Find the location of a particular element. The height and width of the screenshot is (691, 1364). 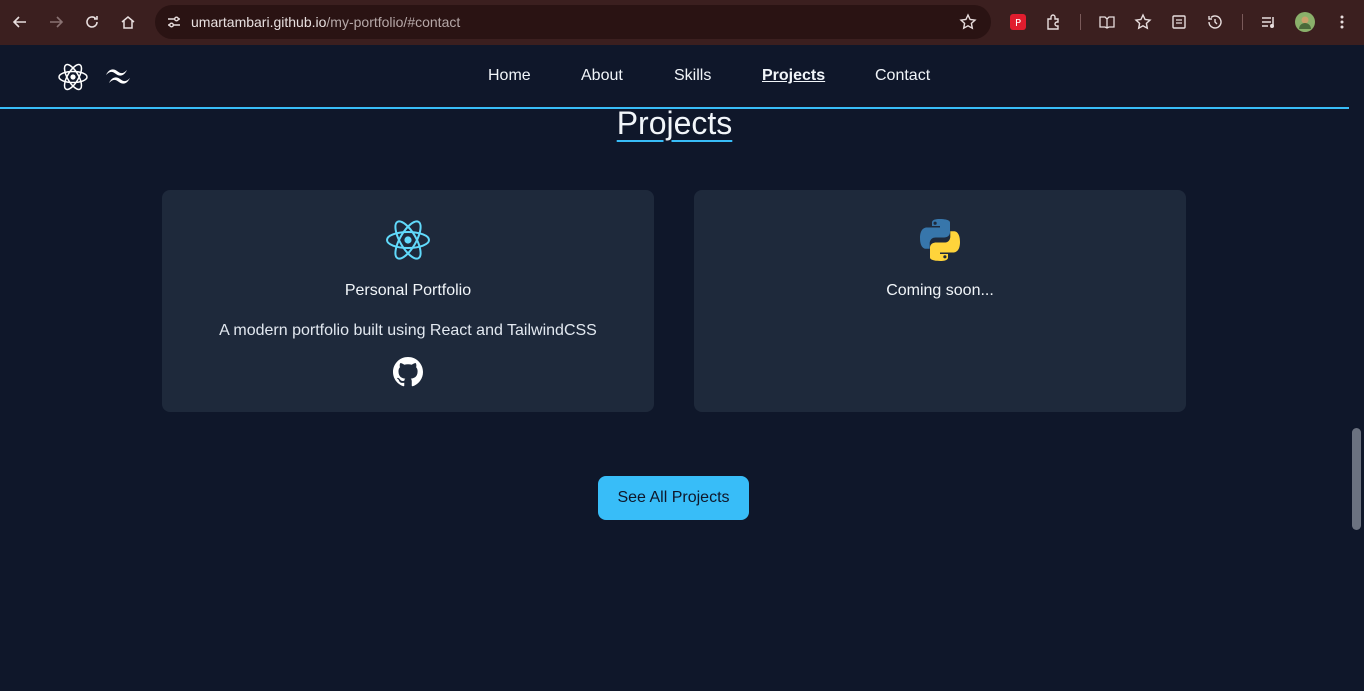

extension-red-icon: P is located at coordinates (1018, 22).